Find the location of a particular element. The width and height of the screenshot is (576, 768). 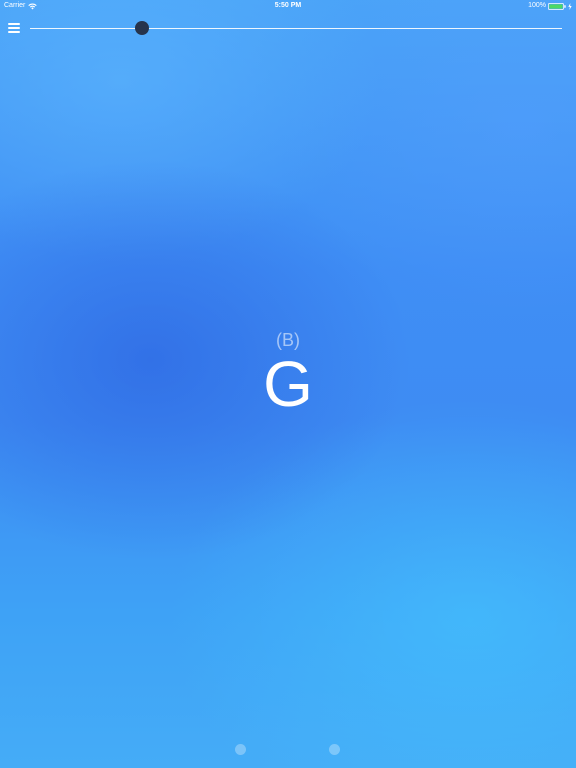

position-slider is located at coordinates (296, 28).